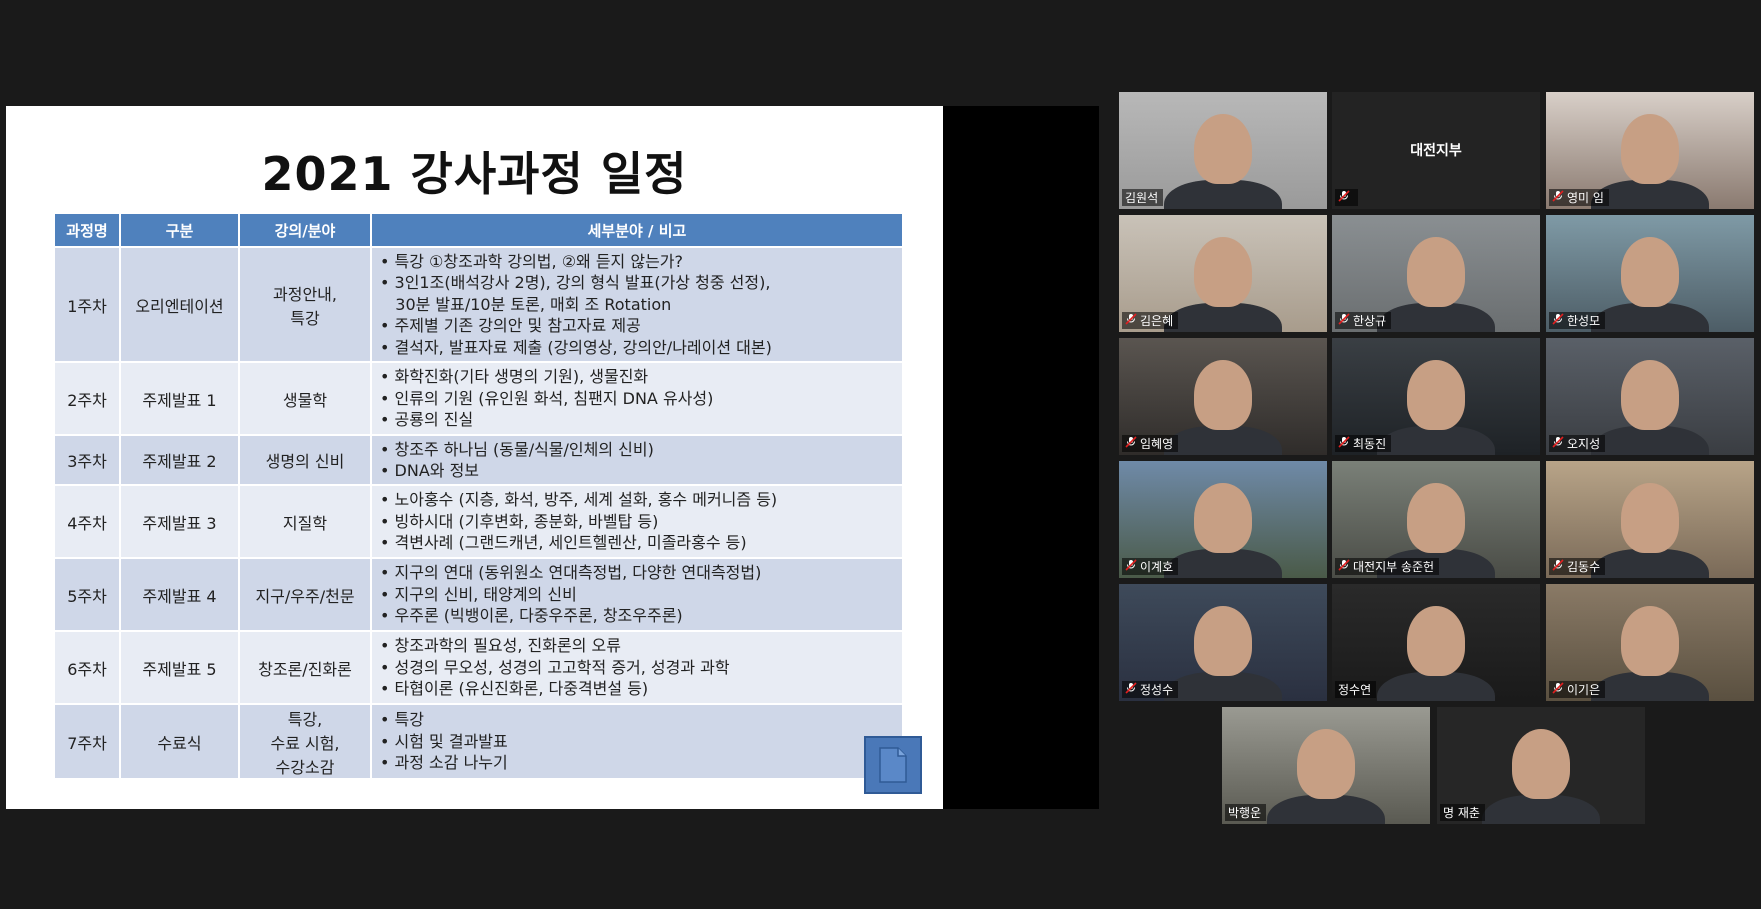 The width and height of the screenshot is (1761, 909). What do you see at coordinates (179, 460) in the screenshot?
I see `cell-type: 주제발표 2` at bounding box center [179, 460].